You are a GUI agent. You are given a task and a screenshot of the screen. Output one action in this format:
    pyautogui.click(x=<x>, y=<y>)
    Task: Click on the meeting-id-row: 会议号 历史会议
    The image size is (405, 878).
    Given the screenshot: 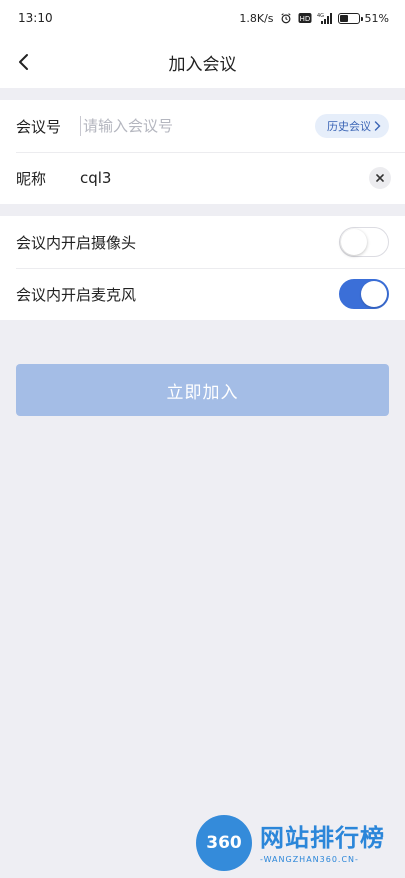 What is the action you would take?
    pyautogui.click(x=202, y=126)
    